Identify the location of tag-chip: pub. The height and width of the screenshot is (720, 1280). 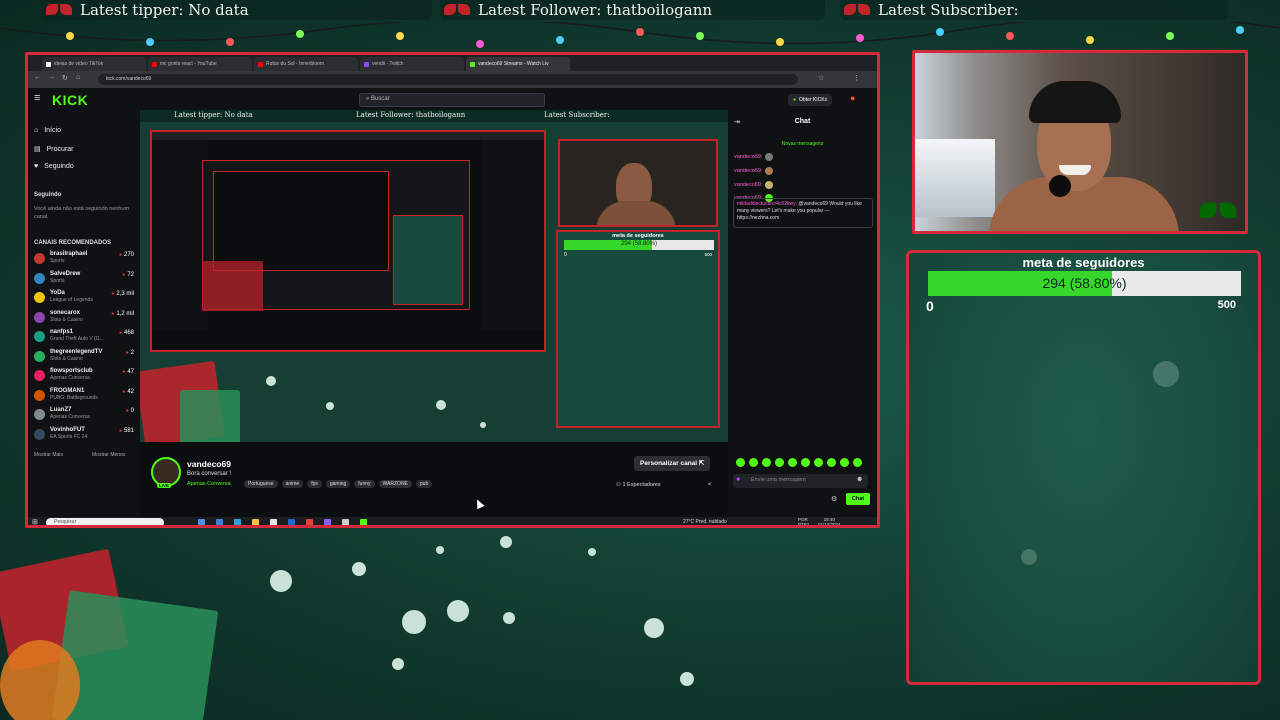
(424, 484).